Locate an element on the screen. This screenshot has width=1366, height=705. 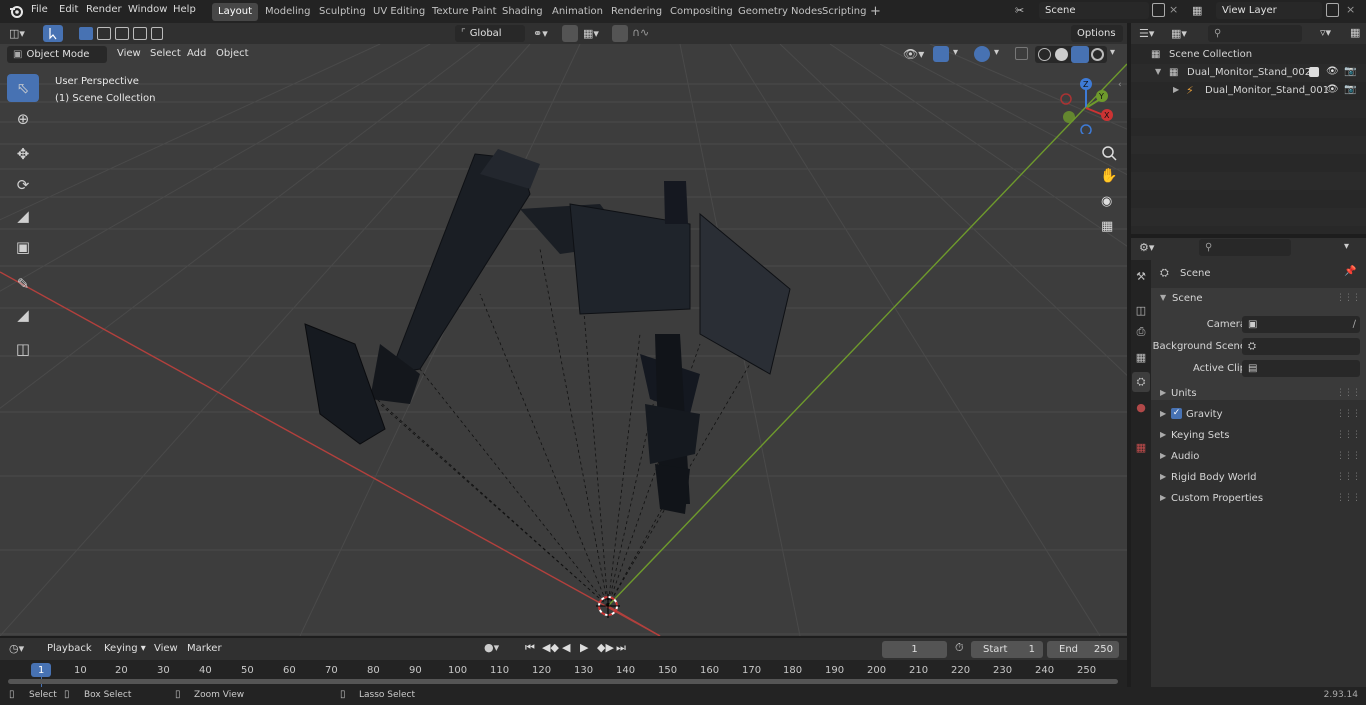
rigid-body-world-panel: ▶ Rigid Body World ⋮⋮⋮ is located at coordinates (1258, 478).